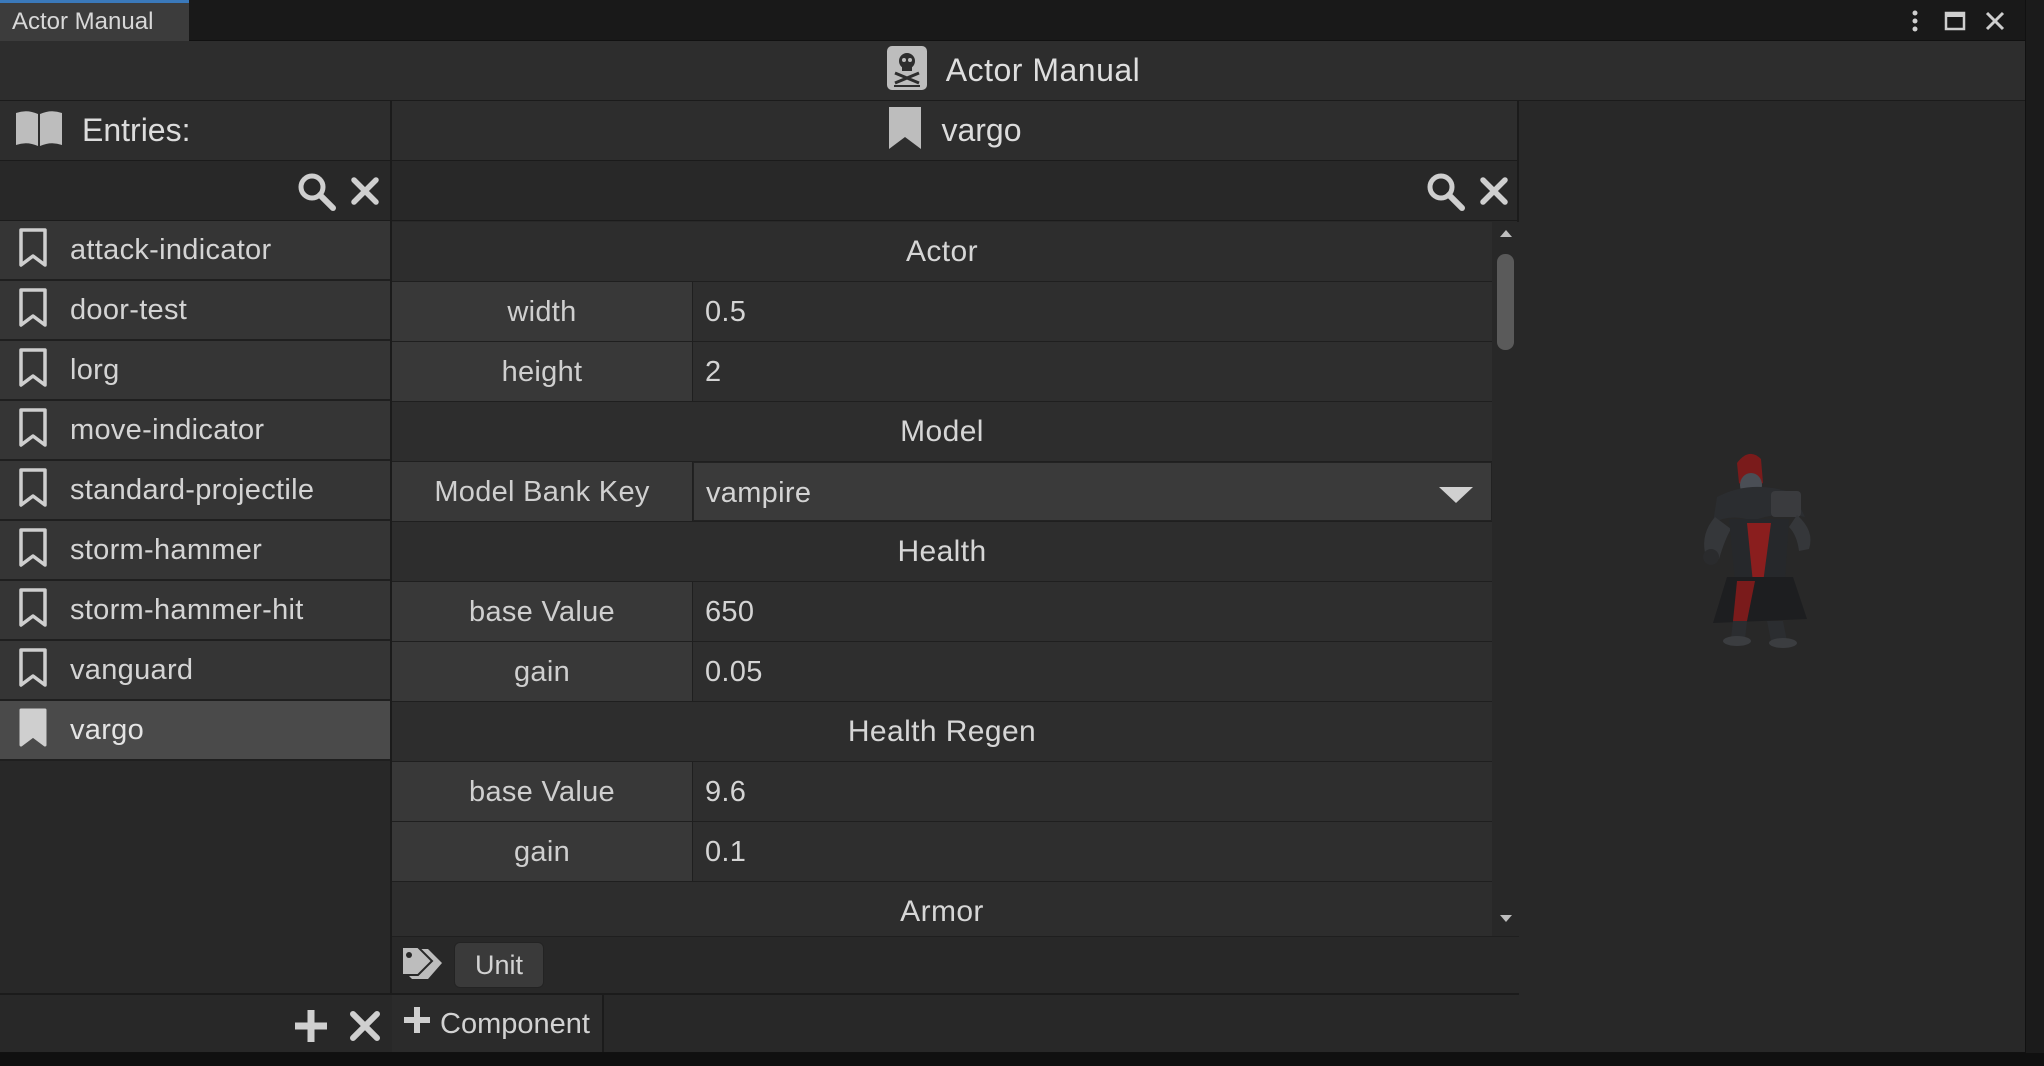 The image size is (2044, 1066). I want to click on entry-label: attack-indicator, so click(171, 249).